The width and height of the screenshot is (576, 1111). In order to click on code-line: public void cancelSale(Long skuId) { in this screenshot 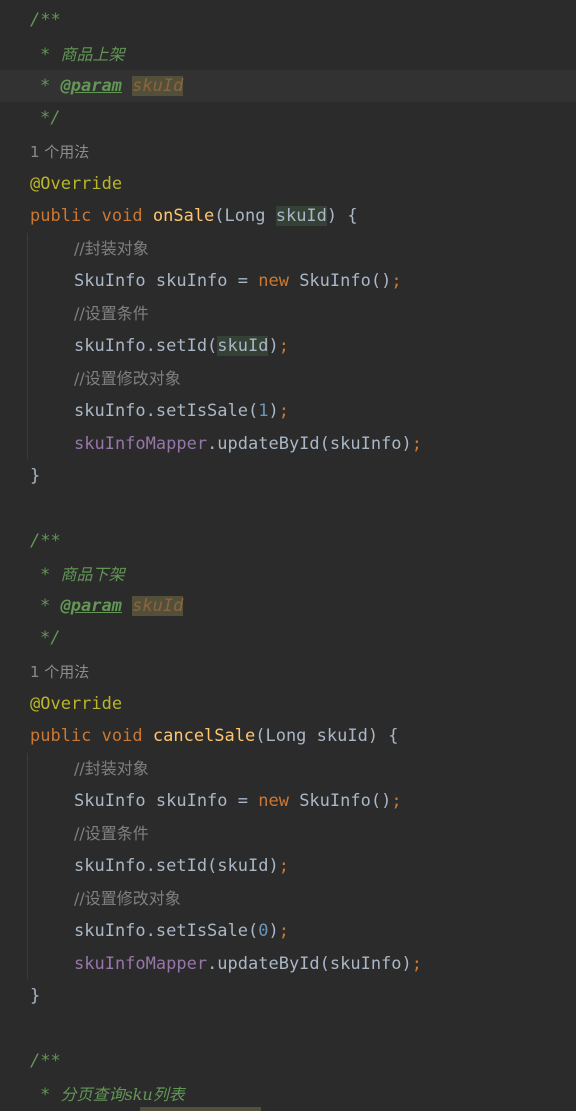, I will do `click(288, 736)`.